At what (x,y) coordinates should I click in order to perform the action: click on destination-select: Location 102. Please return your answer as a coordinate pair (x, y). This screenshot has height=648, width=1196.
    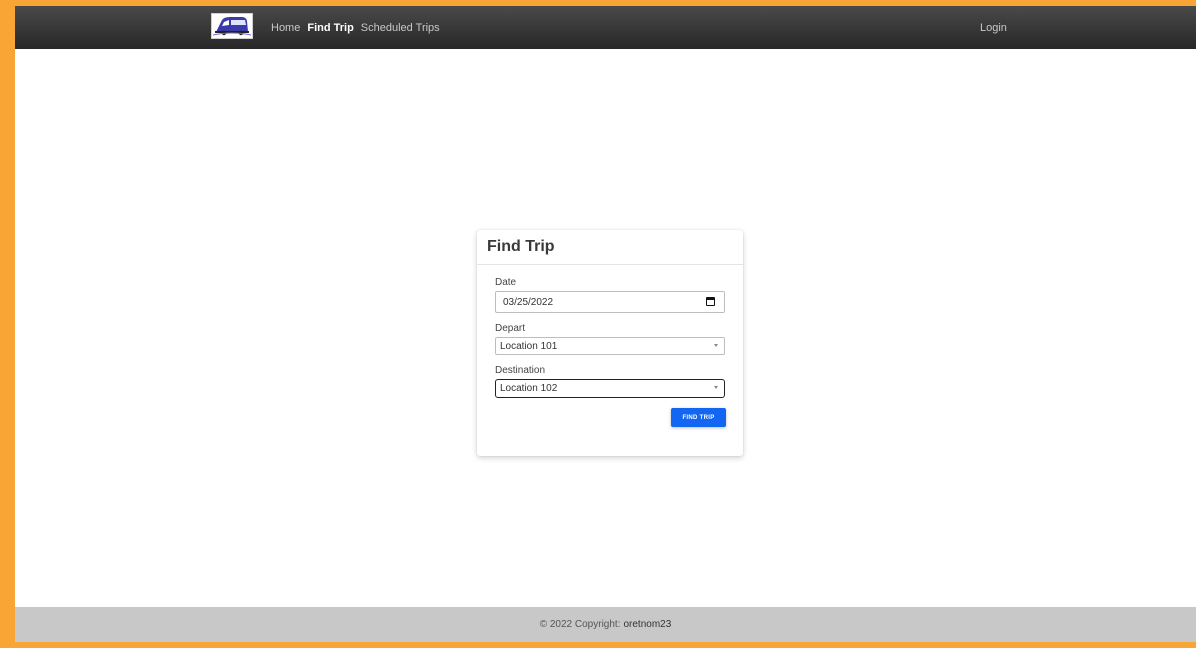
    Looking at the image, I should click on (610, 388).